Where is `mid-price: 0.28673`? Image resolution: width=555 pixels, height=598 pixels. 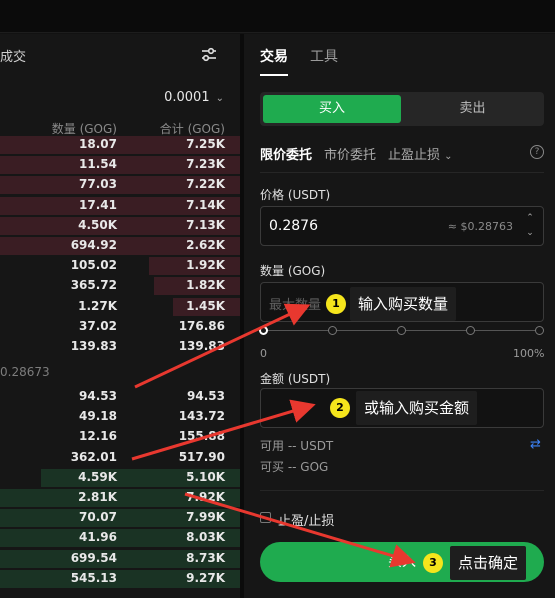 mid-price: 0.28673 is located at coordinates (25, 372).